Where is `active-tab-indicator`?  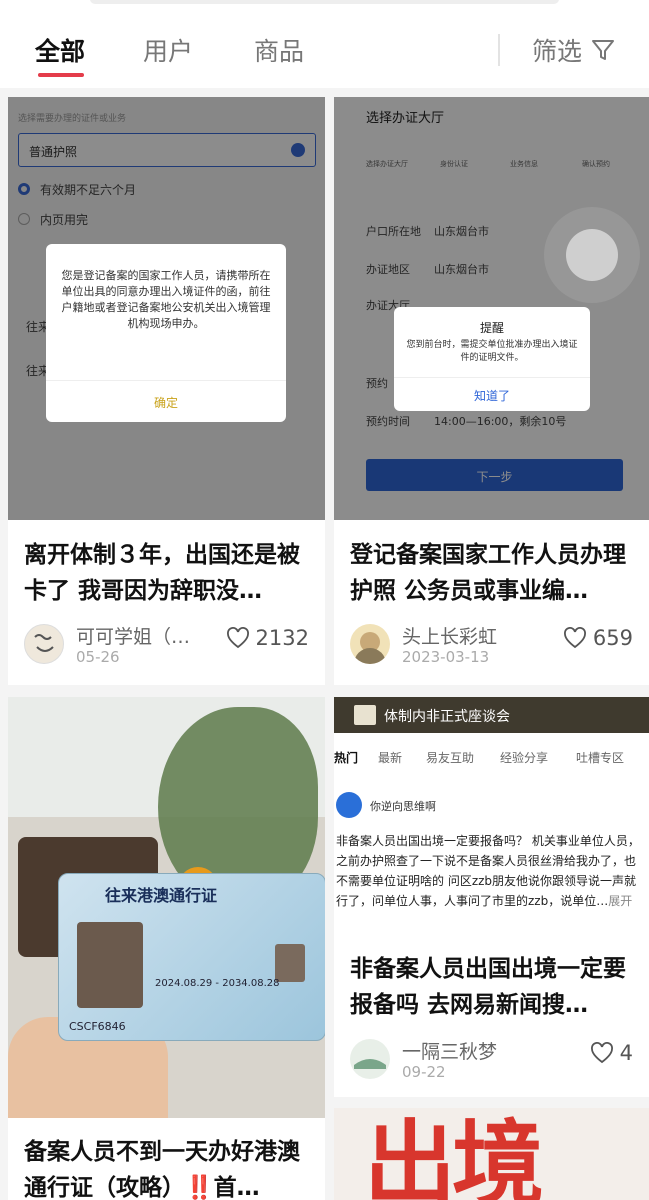
active-tab-indicator is located at coordinates (61, 75).